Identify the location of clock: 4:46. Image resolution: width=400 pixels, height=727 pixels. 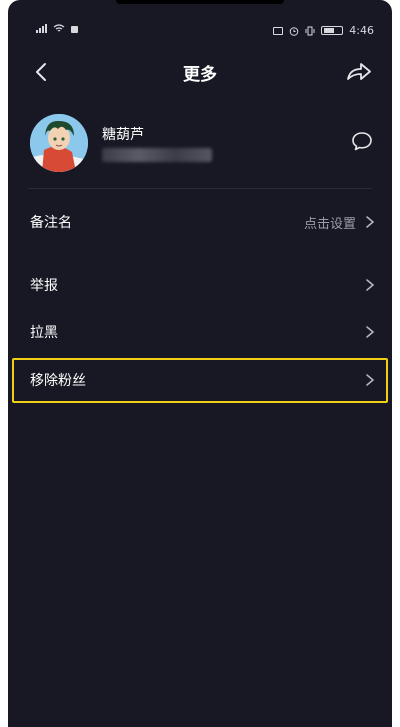
(361, 30).